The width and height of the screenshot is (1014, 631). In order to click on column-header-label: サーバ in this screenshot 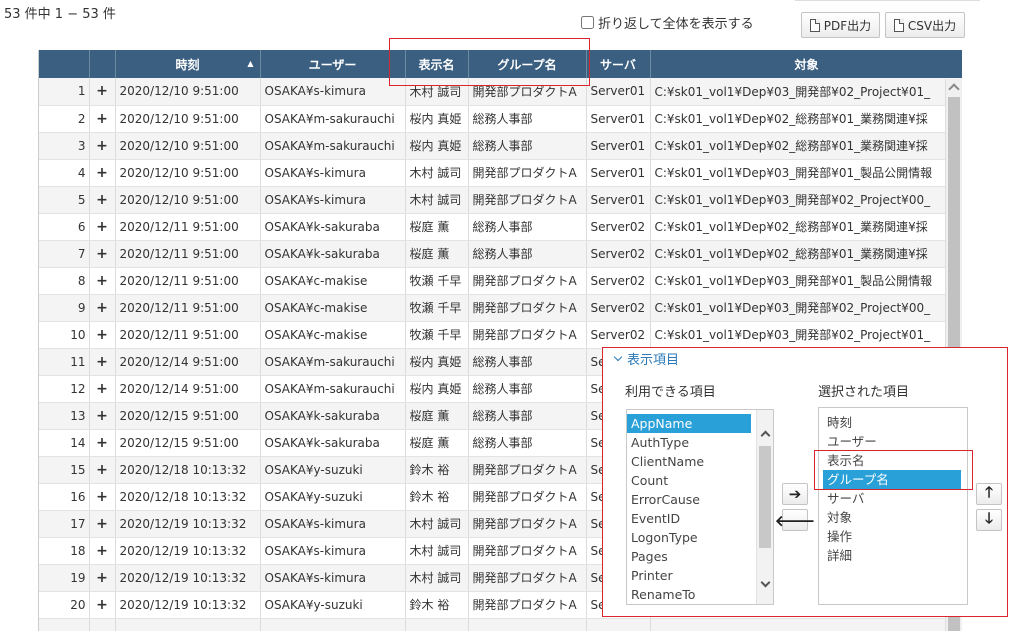, I will do `click(618, 64)`.